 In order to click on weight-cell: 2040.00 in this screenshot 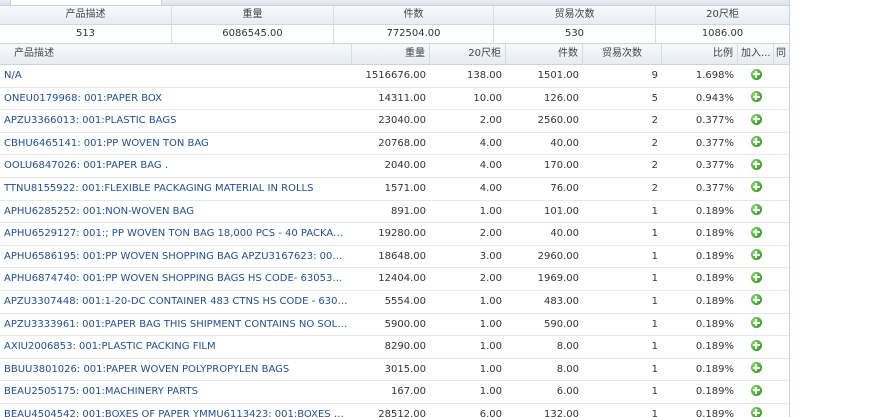, I will do `click(405, 166)`.